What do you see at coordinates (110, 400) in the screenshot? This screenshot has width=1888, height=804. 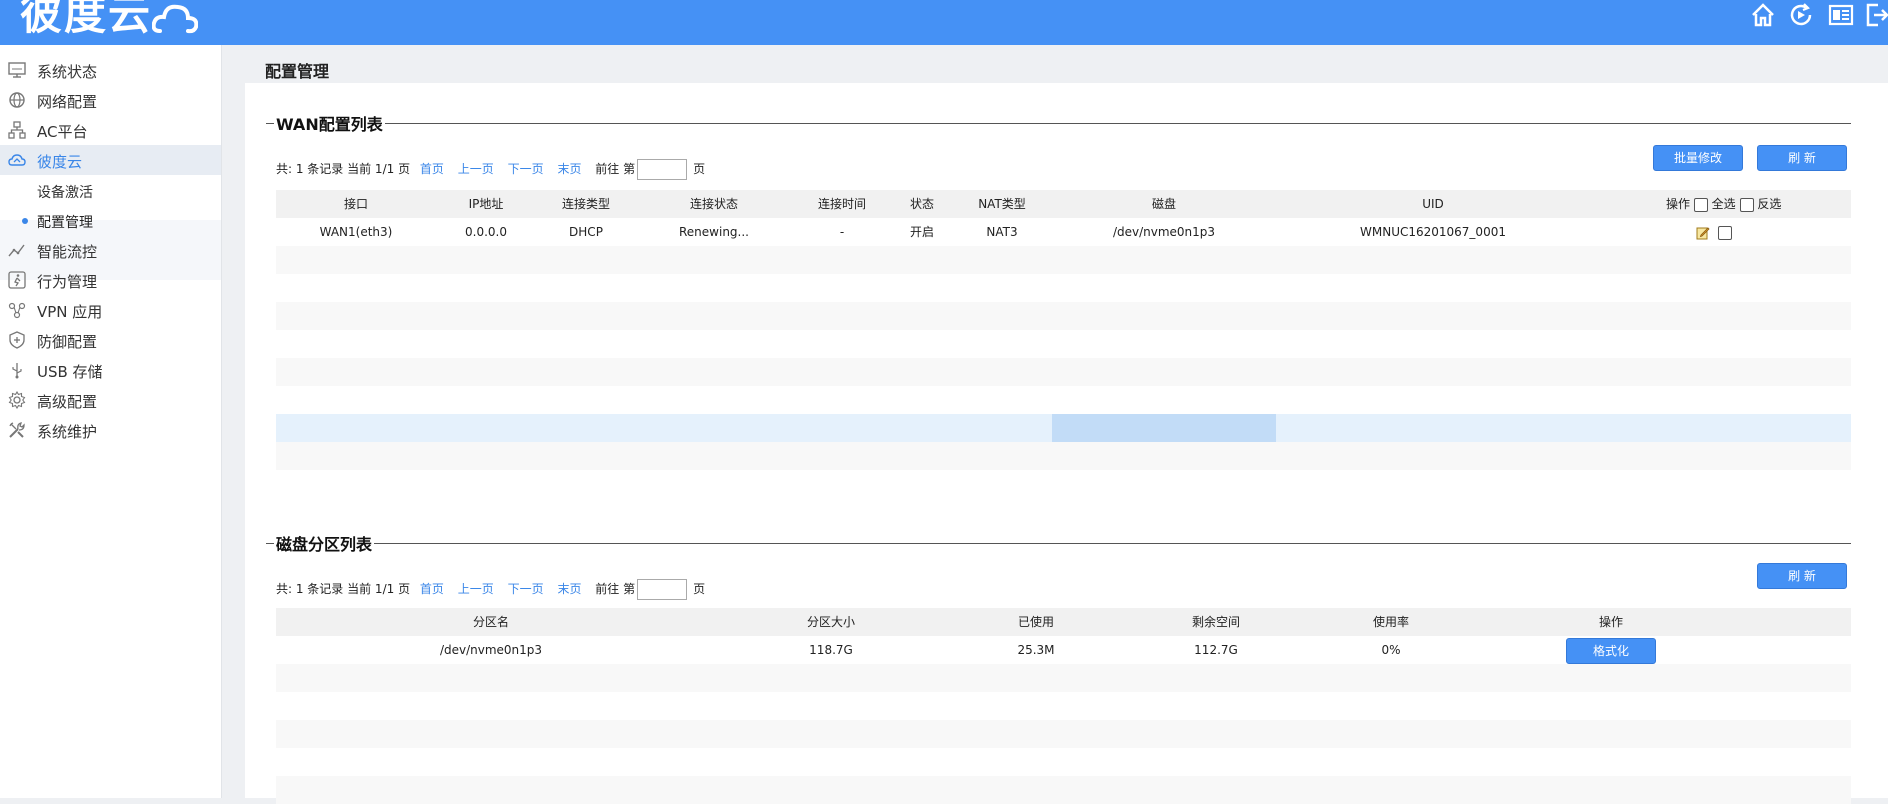 I see `sidebar-item-advanced-config: 高级配置` at bounding box center [110, 400].